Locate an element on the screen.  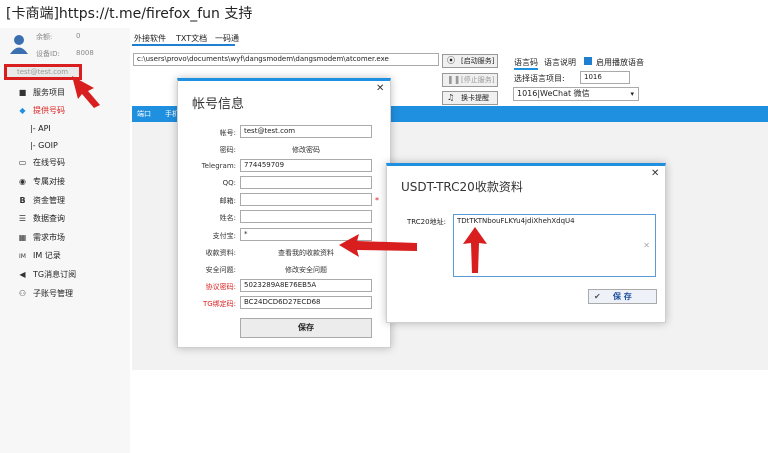
protocol-pw-field: 5023289A8E76EB5A is located at coordinates (306, 285).